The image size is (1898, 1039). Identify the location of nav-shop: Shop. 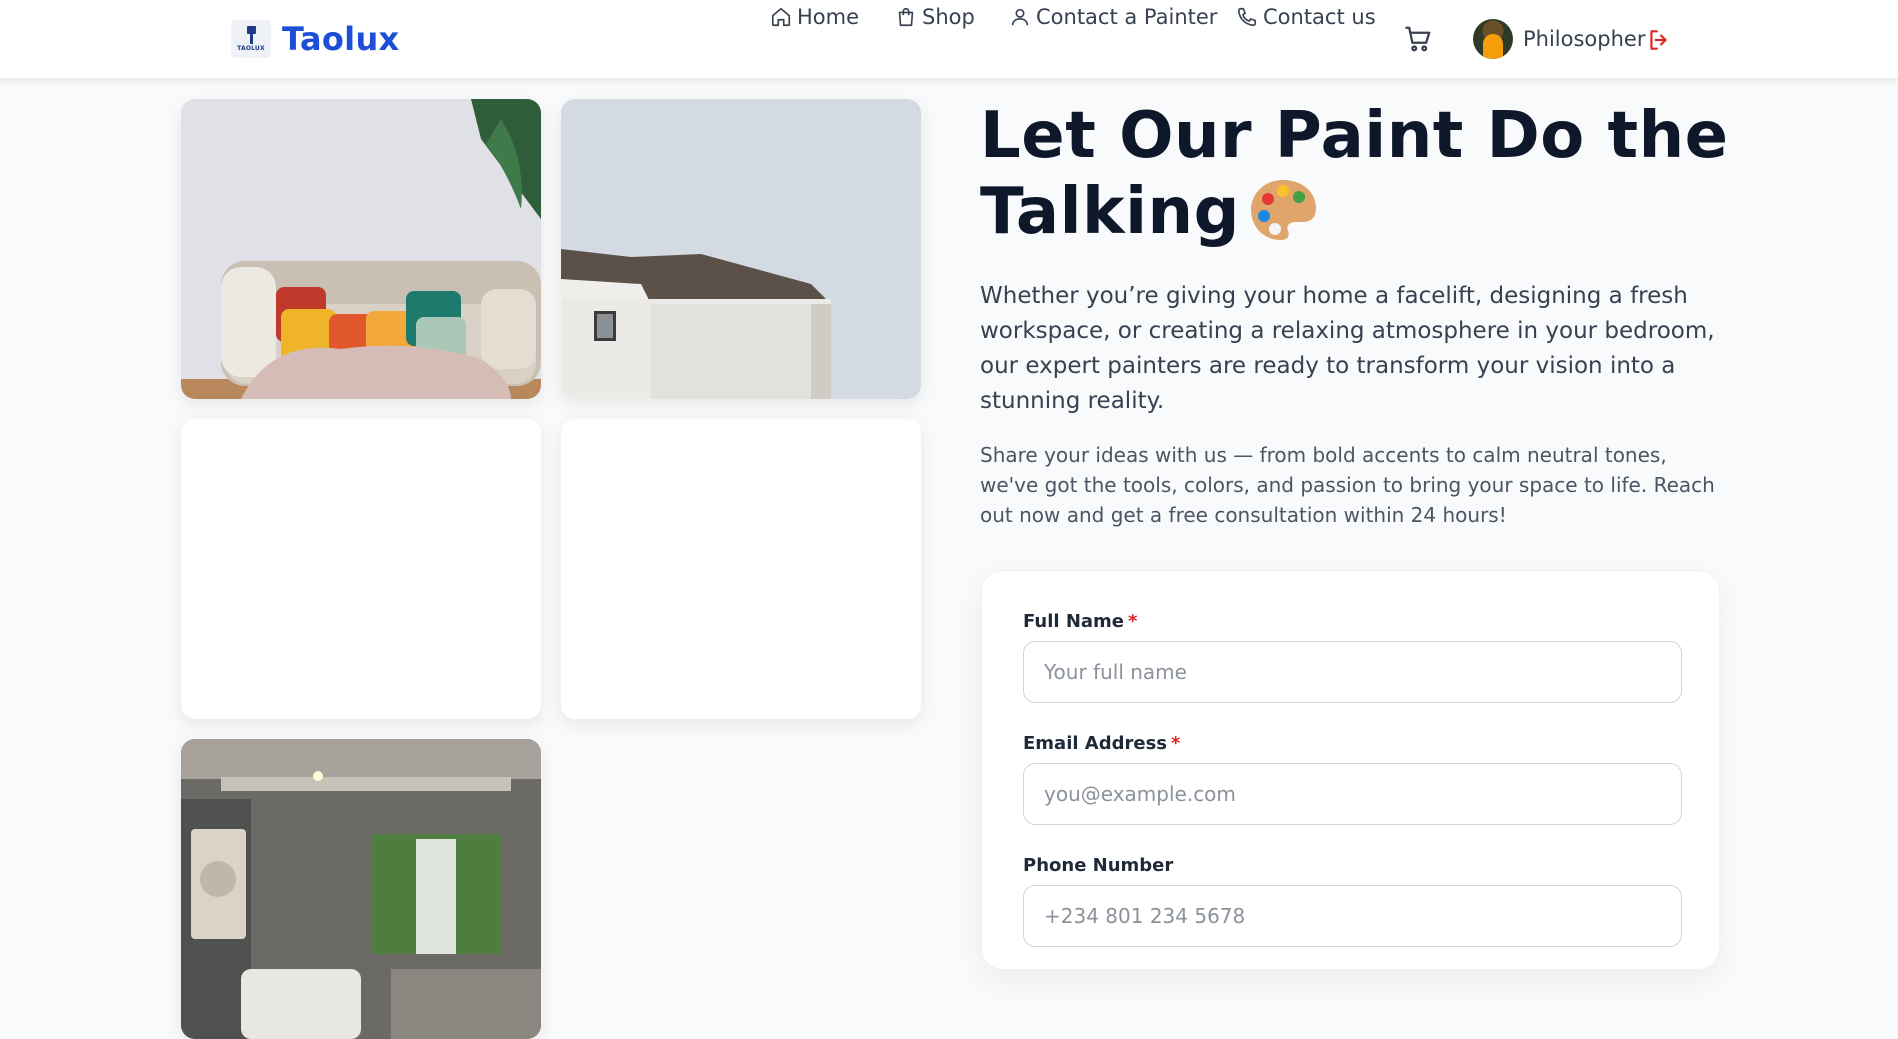
(935, 17).